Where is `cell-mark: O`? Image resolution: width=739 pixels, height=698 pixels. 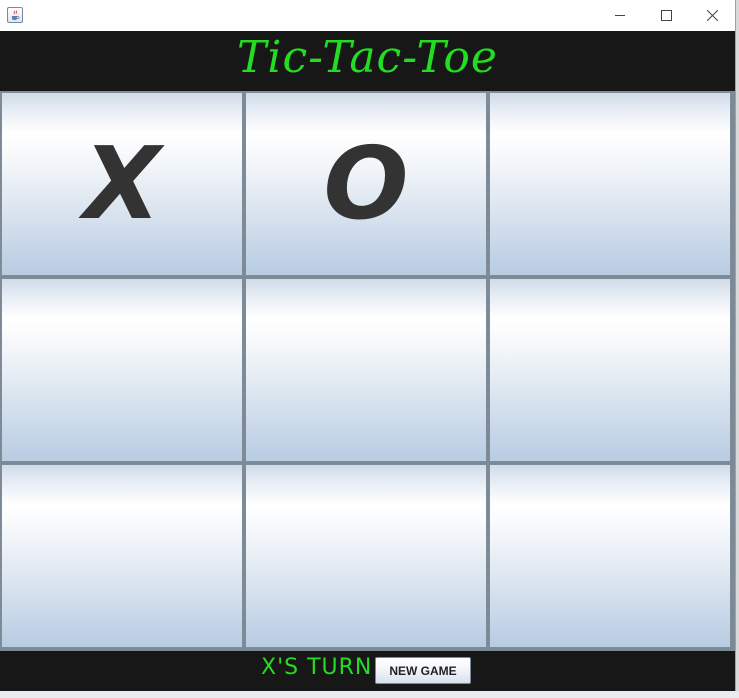
cell-mark: O is located at coordinates (366, 183).